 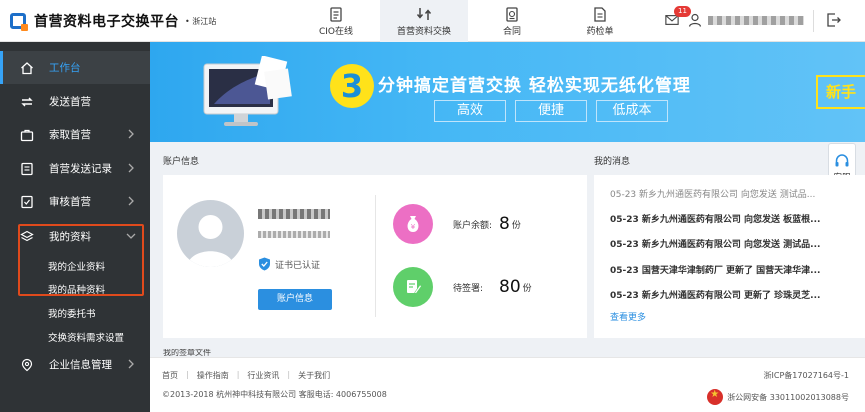 What do you see at coordinates (813, 21) in the screenshot?
I see `header-divider` at bounding box center [813, 21].